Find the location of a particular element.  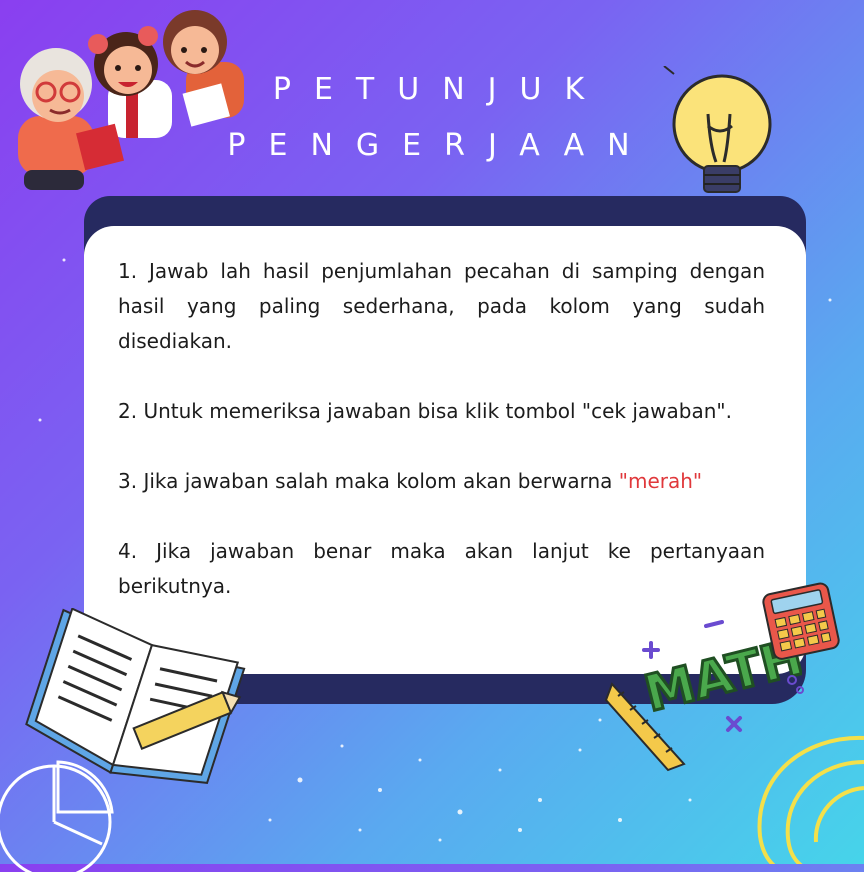

spiral-decoration is located at coordinates (810, 799).